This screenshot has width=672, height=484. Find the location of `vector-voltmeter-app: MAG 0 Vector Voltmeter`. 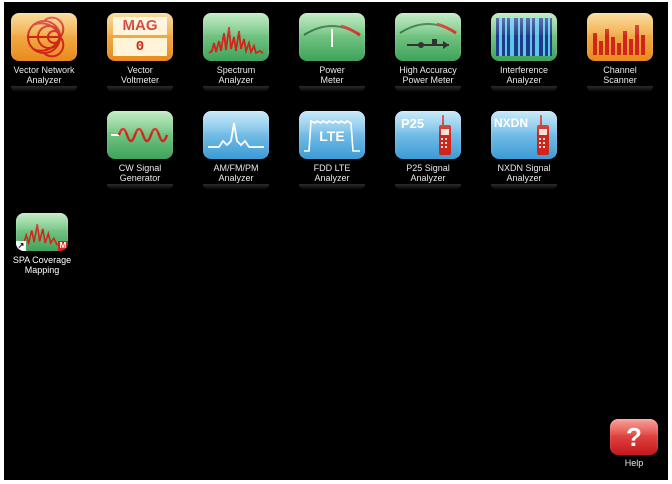

vector-voltmeter-app: MAG 0 Vector Voltmeter is located at coordinates (140, 52).